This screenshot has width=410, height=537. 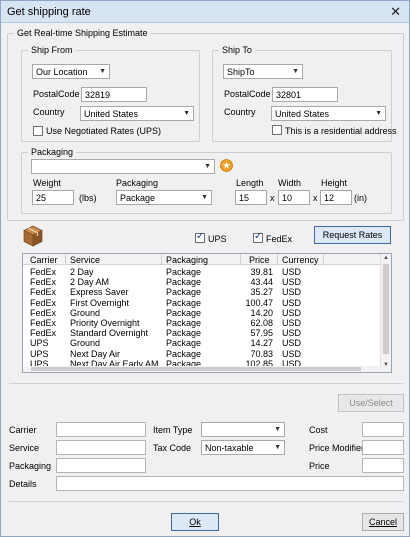 What do you see at coordinates (261, 353) in the screenshot?
I see `cell-price: 70.83` at bounding box center [261, 353].